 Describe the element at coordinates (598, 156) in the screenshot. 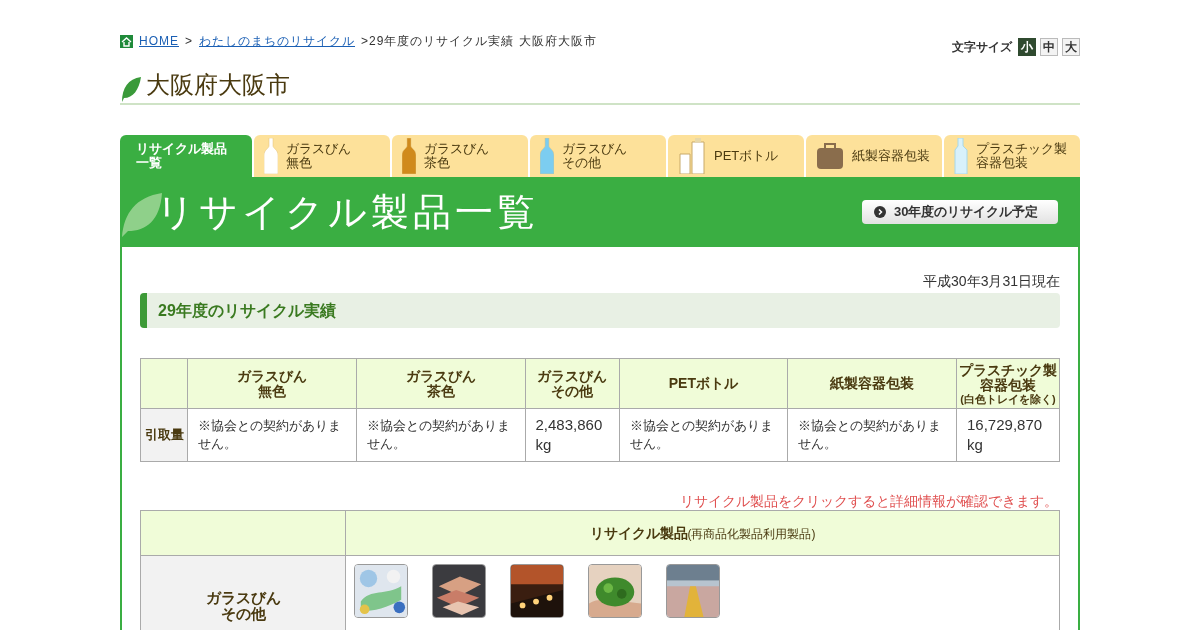

I see `category-tab: ガラスびん その他` at that location.